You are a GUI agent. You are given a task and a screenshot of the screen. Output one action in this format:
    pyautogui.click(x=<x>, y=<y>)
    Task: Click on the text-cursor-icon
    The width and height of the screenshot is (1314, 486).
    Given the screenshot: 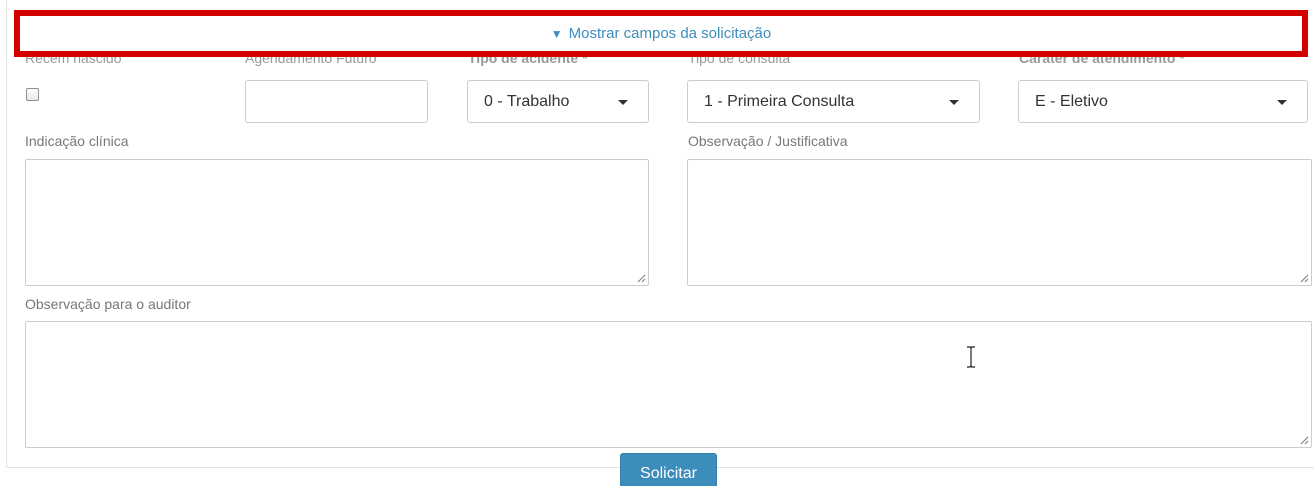 What is the action you would take?
    pyautogui.click(x=971, y=357)
    